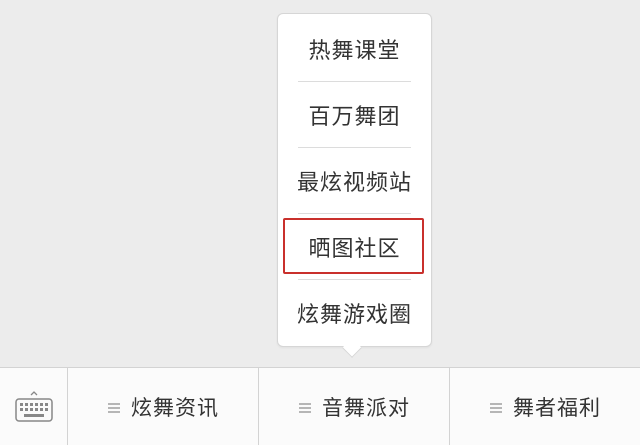  I want to click on submenu-item-label: 炫舞游戏圈, so click(354, 315).